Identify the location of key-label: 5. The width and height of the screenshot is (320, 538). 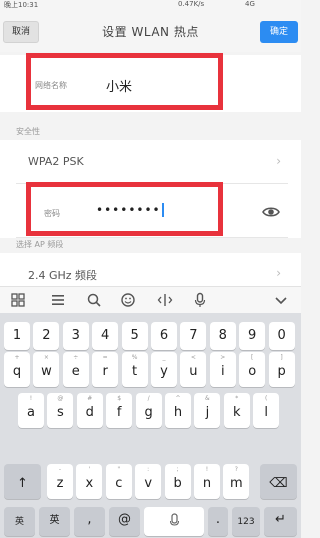
(134, 335).